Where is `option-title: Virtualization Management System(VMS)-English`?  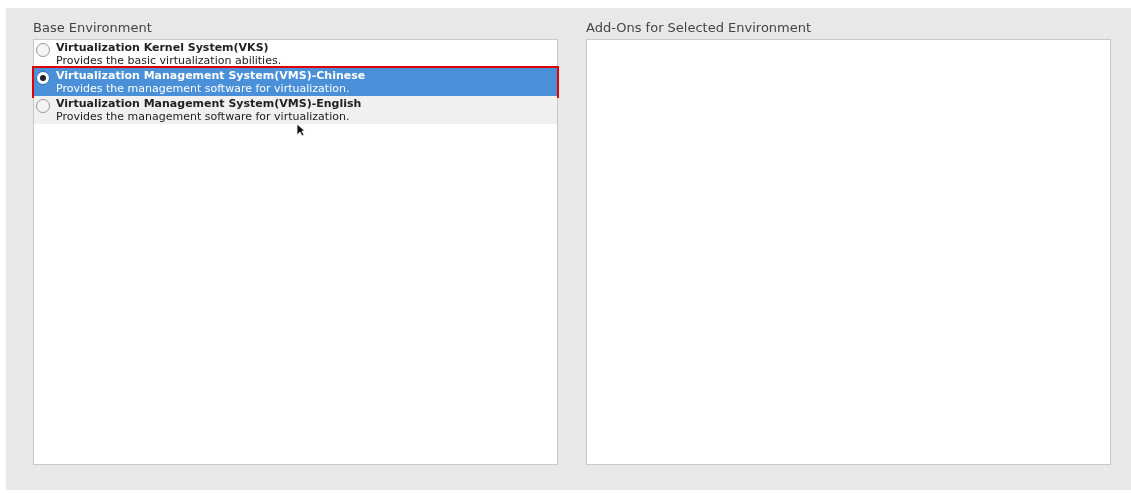 option-title: Virtualization Management System(VMS)-English is located at coordinates (209, 103).